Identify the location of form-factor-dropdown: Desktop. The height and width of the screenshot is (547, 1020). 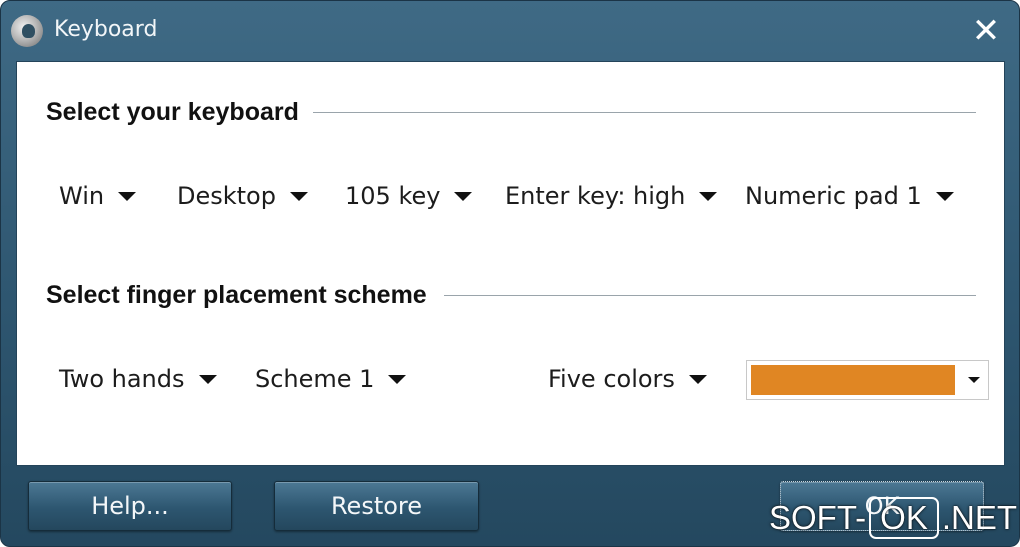
(242, 196).